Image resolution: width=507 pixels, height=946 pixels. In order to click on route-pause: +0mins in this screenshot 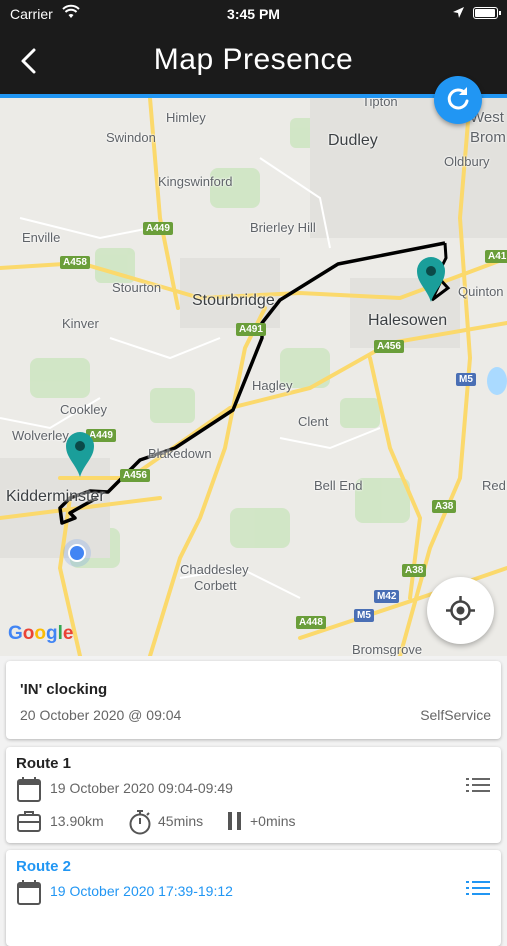, I will do `click(273, 821)`.